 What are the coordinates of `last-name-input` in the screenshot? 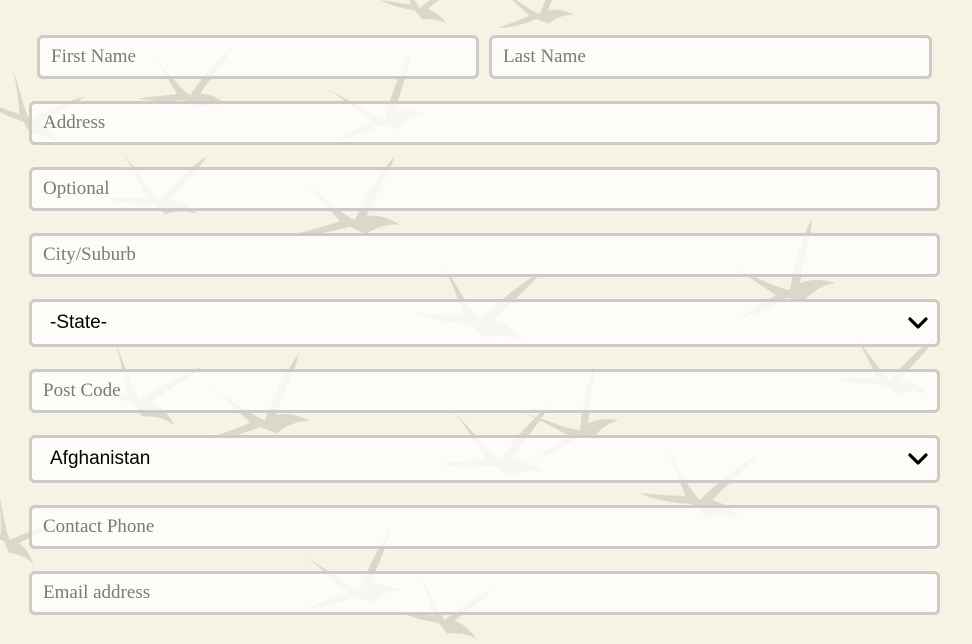 It's located at (710, 57).